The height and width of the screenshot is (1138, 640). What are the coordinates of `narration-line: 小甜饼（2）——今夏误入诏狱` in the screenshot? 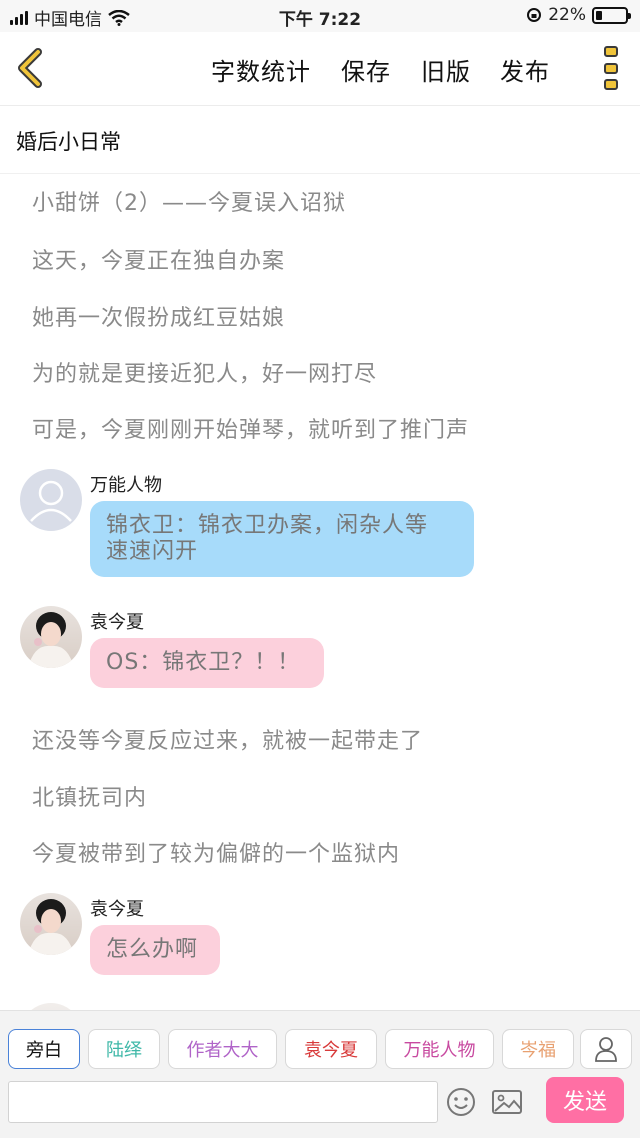 It's located at (189, 201).